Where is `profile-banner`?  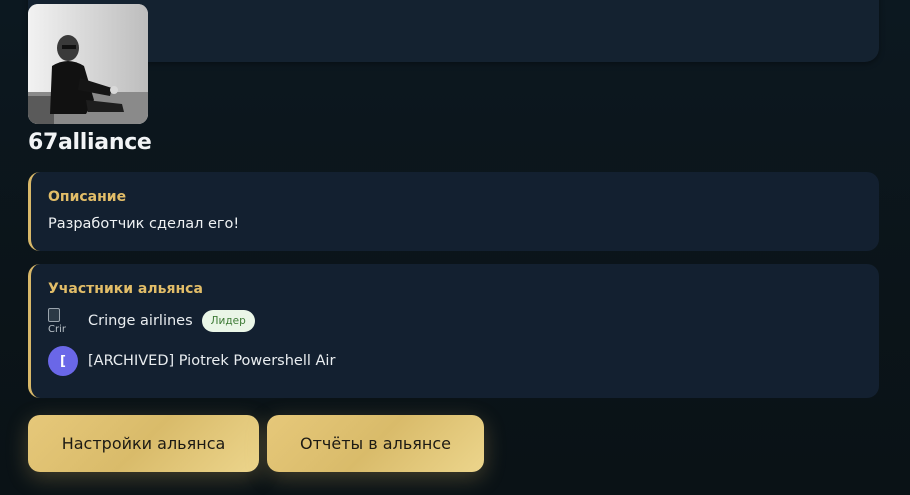 profile-banner is located at coordinates (453, 31).